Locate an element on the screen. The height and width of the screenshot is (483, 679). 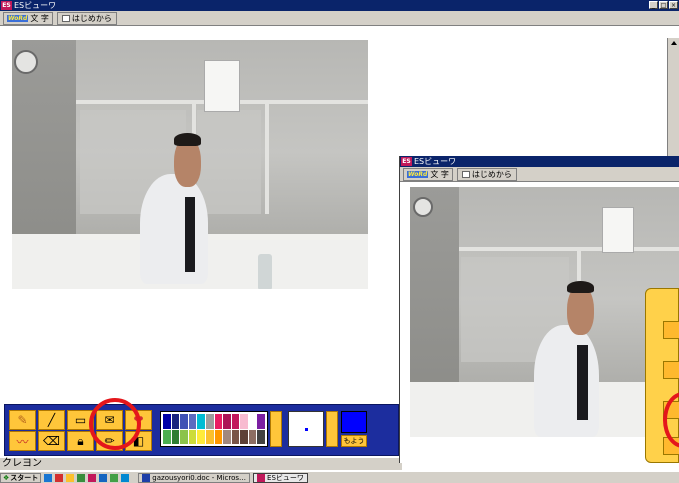
palette-scroll-spinner is located at coordinates (276, 429).